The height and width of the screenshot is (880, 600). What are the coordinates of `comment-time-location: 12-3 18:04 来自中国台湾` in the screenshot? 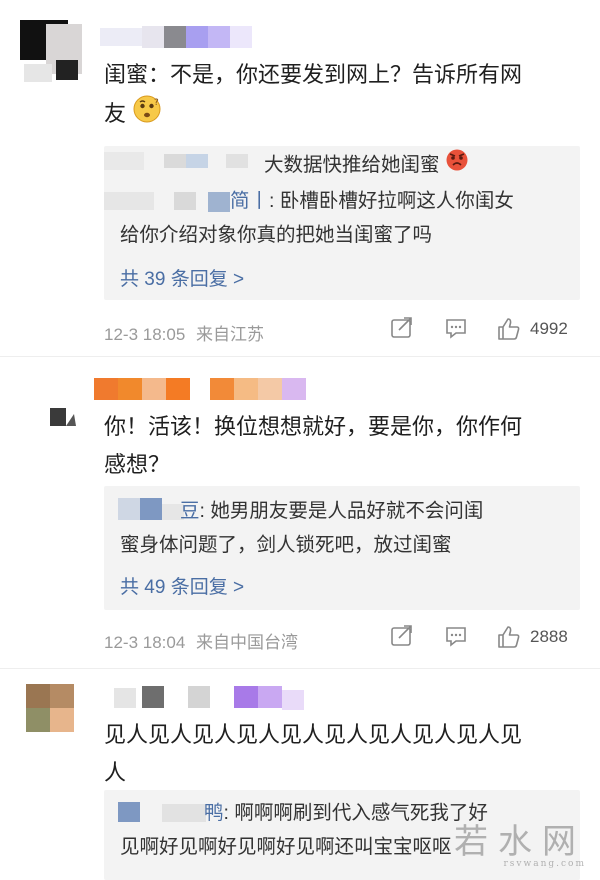 It's located at (201, 640).